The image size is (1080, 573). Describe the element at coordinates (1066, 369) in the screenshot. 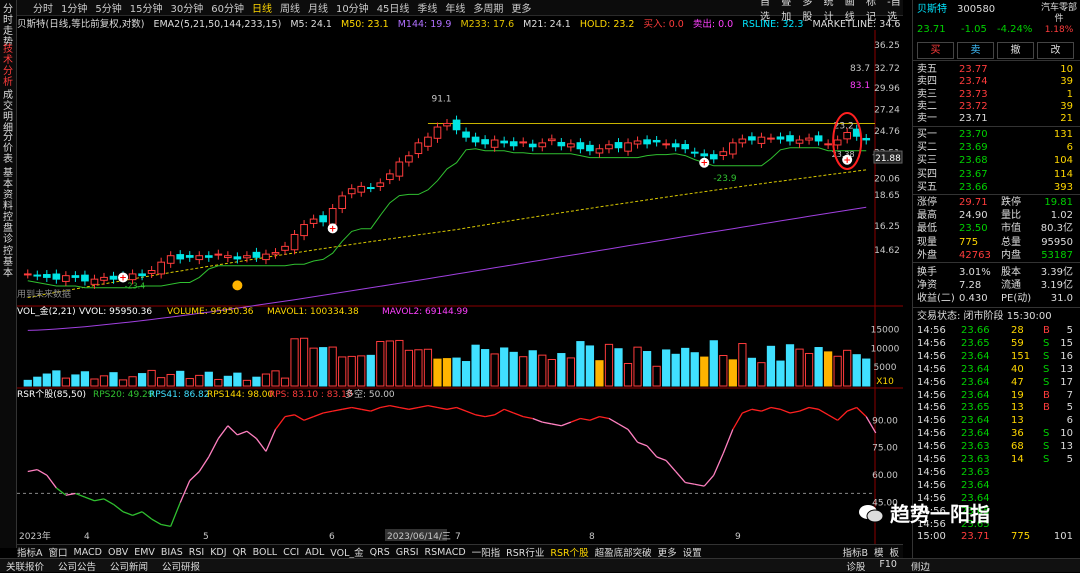

I see `tick-count: 13` at that location.